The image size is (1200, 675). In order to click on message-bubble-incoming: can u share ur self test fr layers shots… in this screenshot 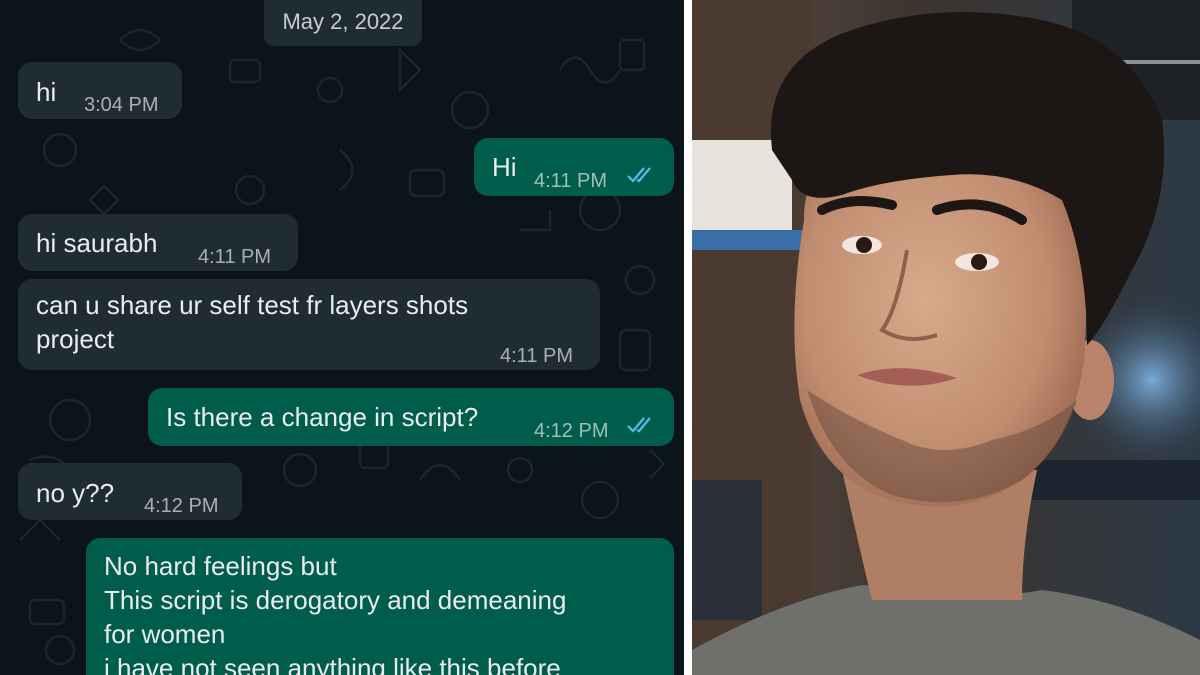, I will do `click(309, 324)`.